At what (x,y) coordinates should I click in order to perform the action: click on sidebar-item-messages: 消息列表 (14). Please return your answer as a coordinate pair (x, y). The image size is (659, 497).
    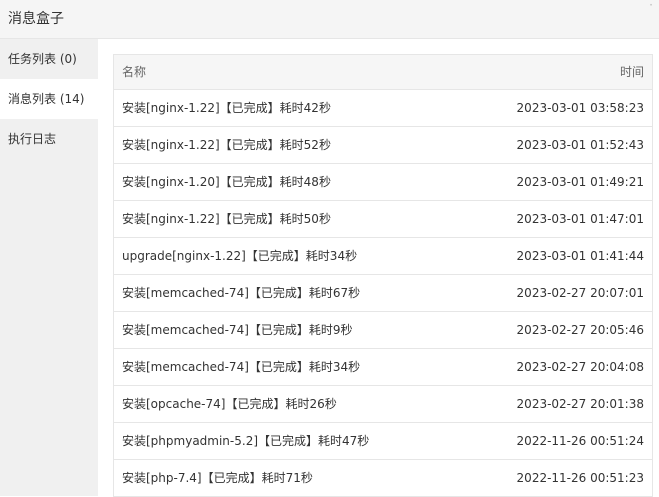
    Looking at the image, I should click on (49, 99).